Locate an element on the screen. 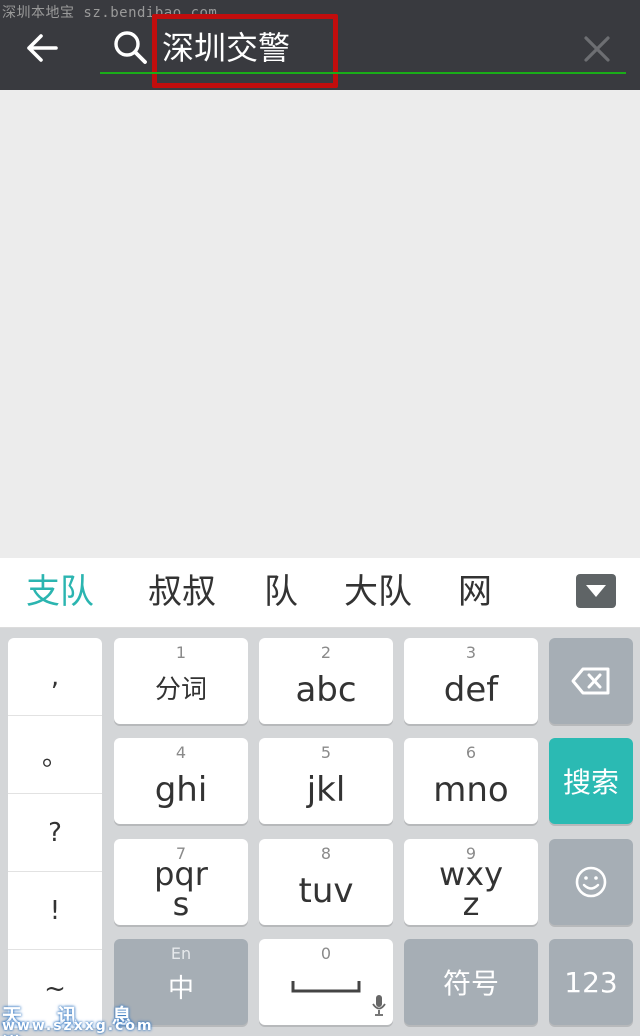 This screenshot has height=1036, width=640. search-underline is located at coordinates (363, 73).